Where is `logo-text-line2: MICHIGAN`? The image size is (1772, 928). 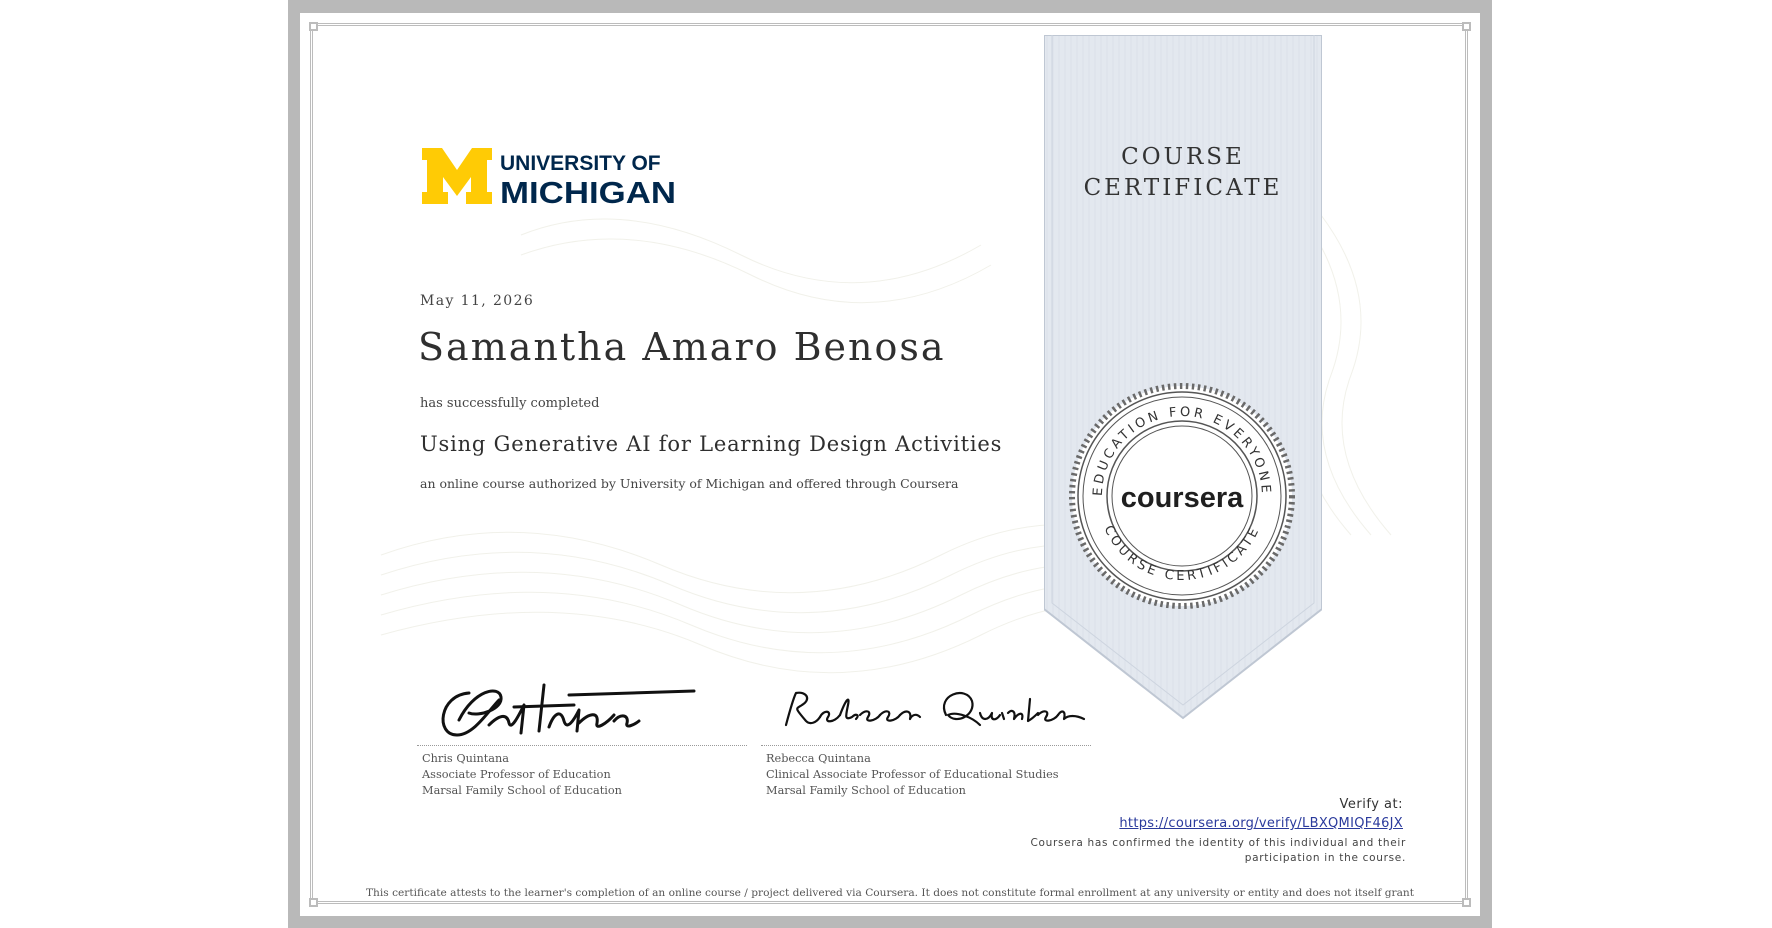 logo-text-line2: MICHIGAN is located at coordinates (588, 190).